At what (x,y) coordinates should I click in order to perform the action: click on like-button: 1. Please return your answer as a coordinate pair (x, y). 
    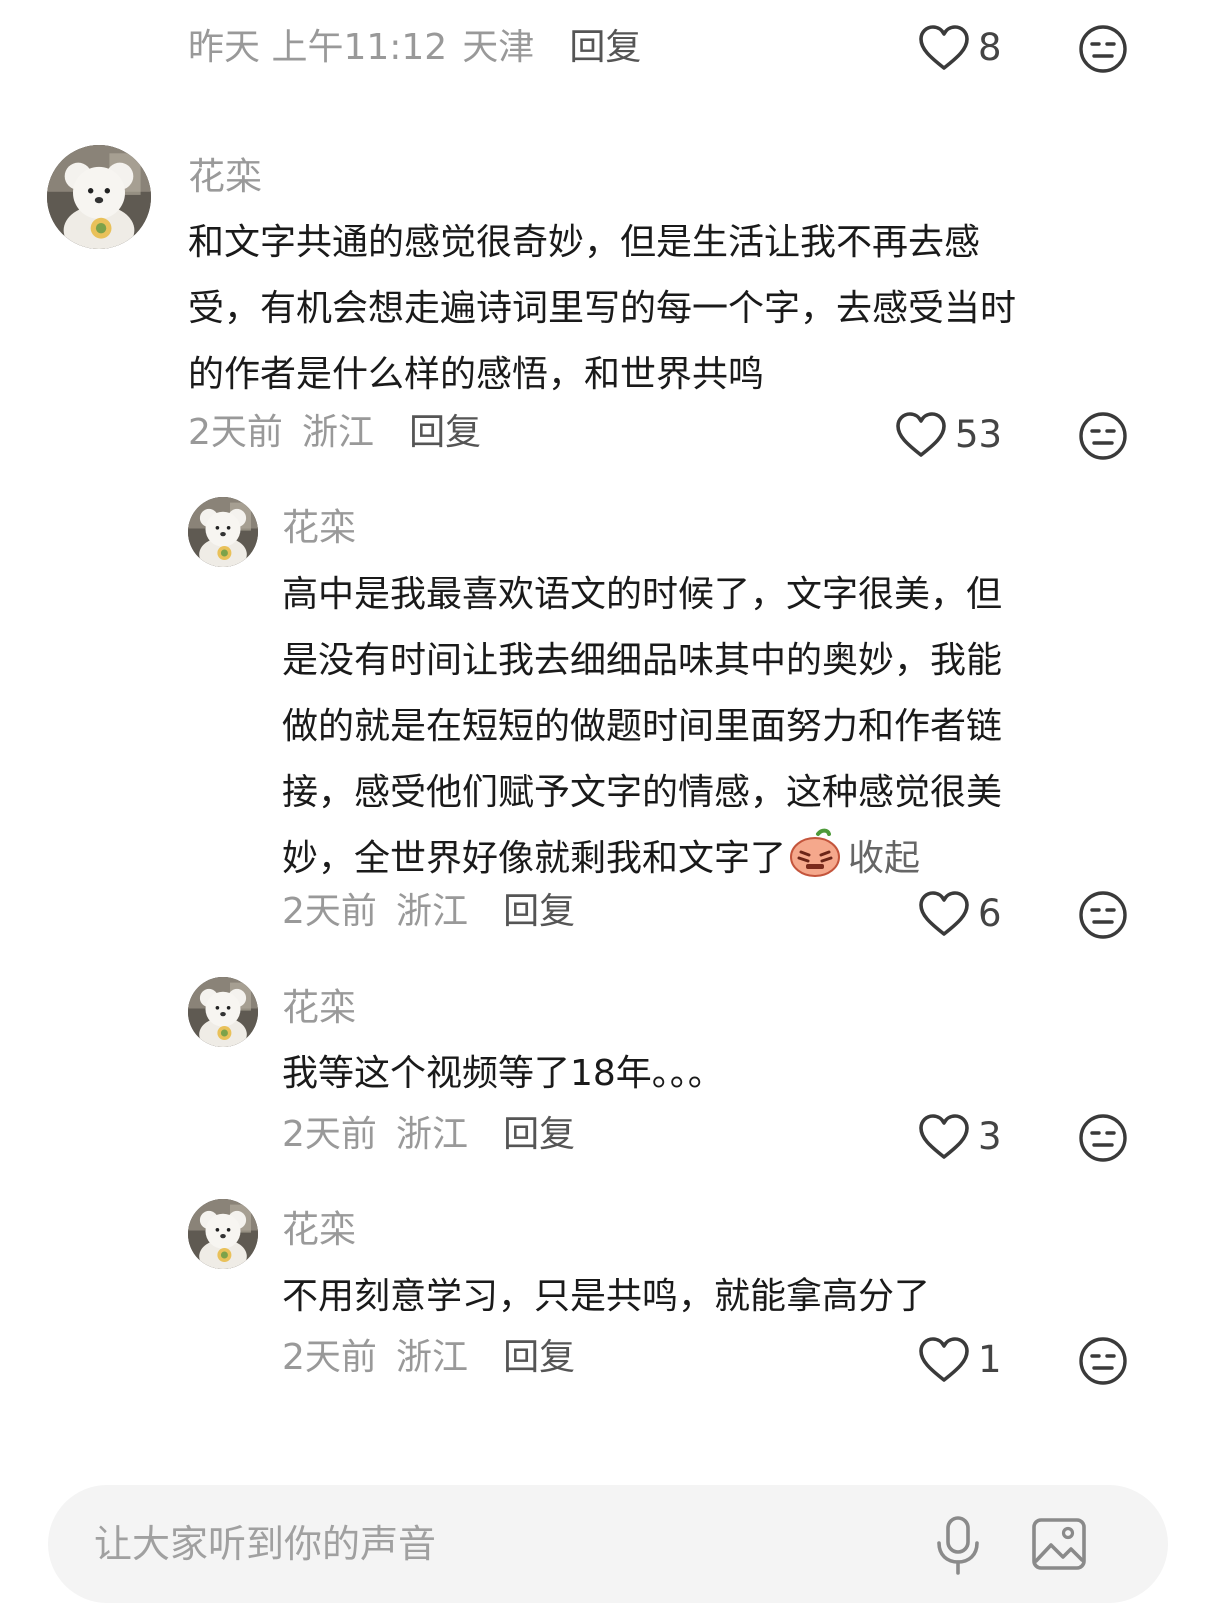
    Looking at the image, I should click on (960, 1360).